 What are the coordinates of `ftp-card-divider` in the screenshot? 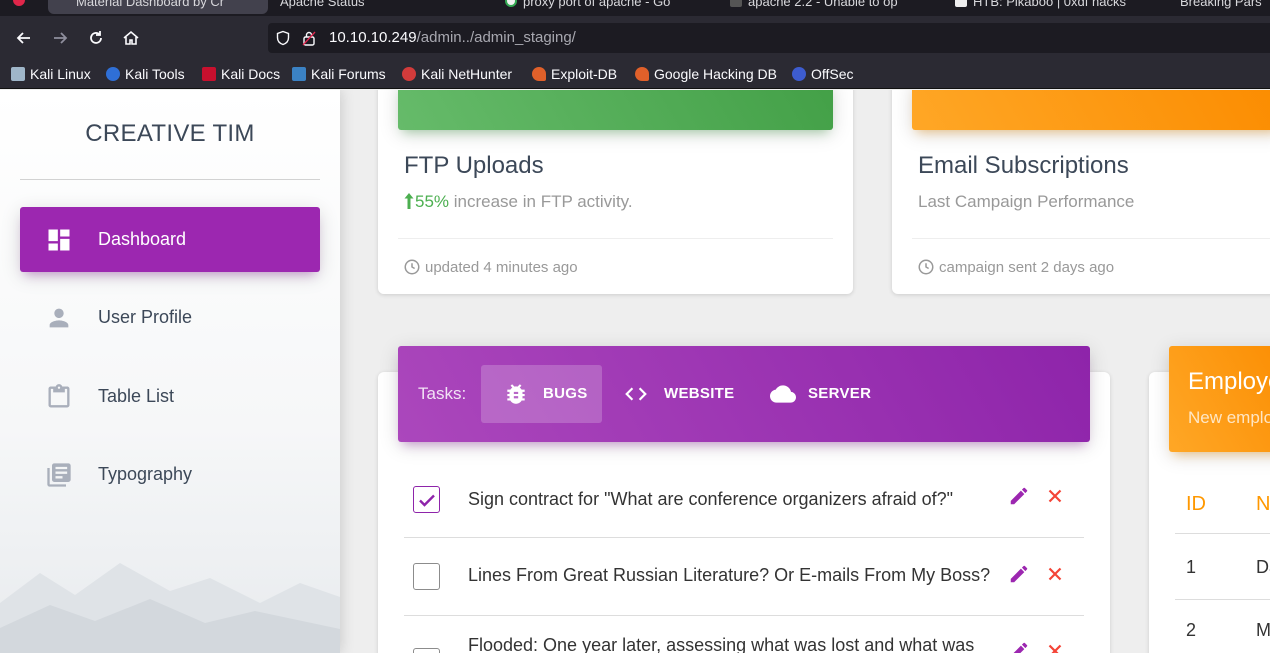 It's located at (615, 238).